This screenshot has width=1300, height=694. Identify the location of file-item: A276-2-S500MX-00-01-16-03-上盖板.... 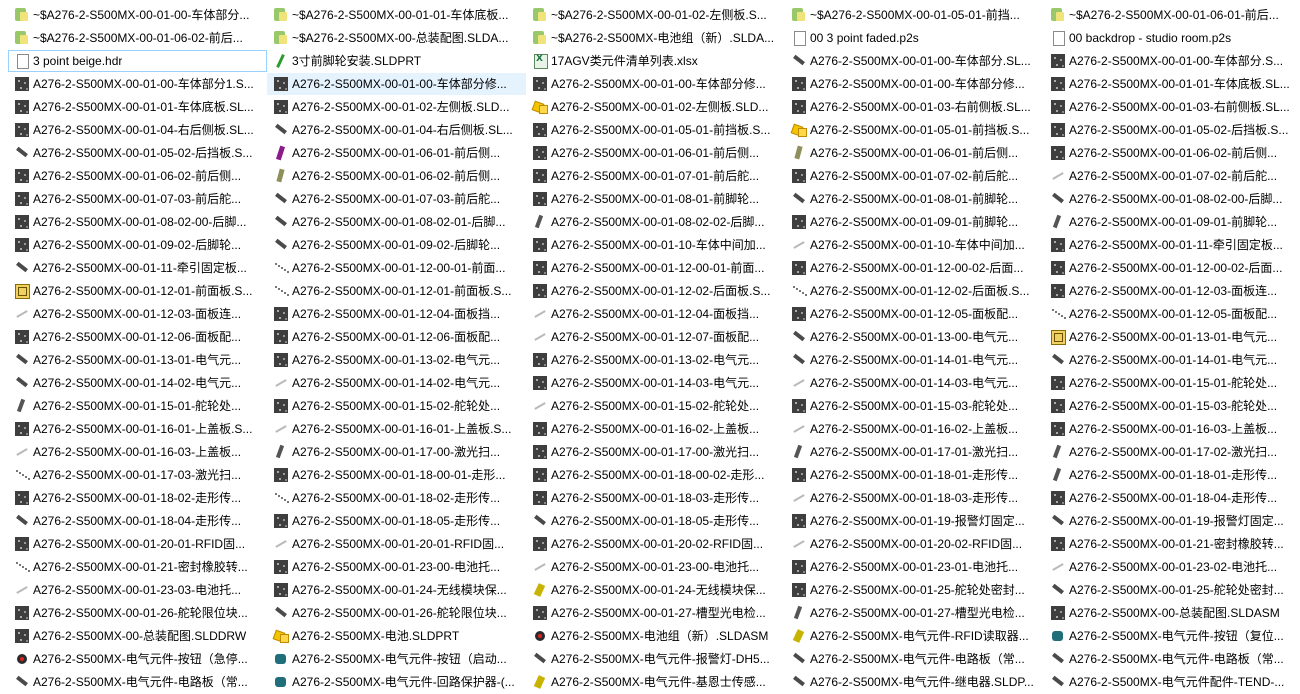
(137, 452).